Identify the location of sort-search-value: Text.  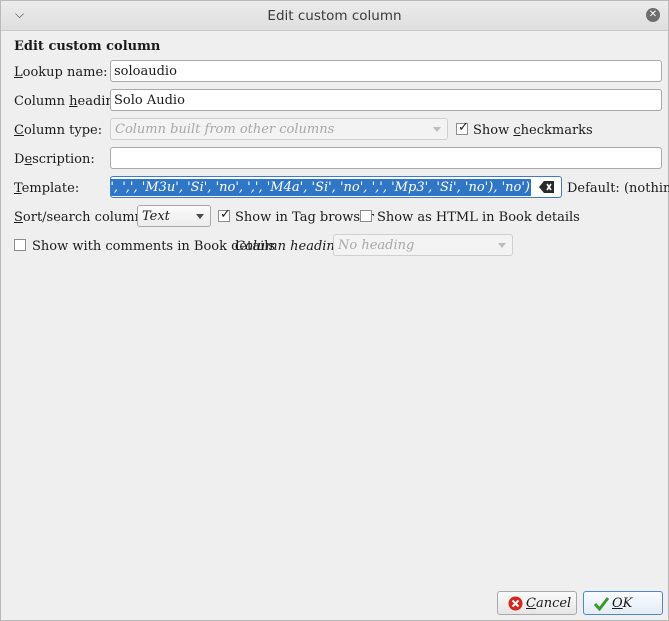
(156, 216).